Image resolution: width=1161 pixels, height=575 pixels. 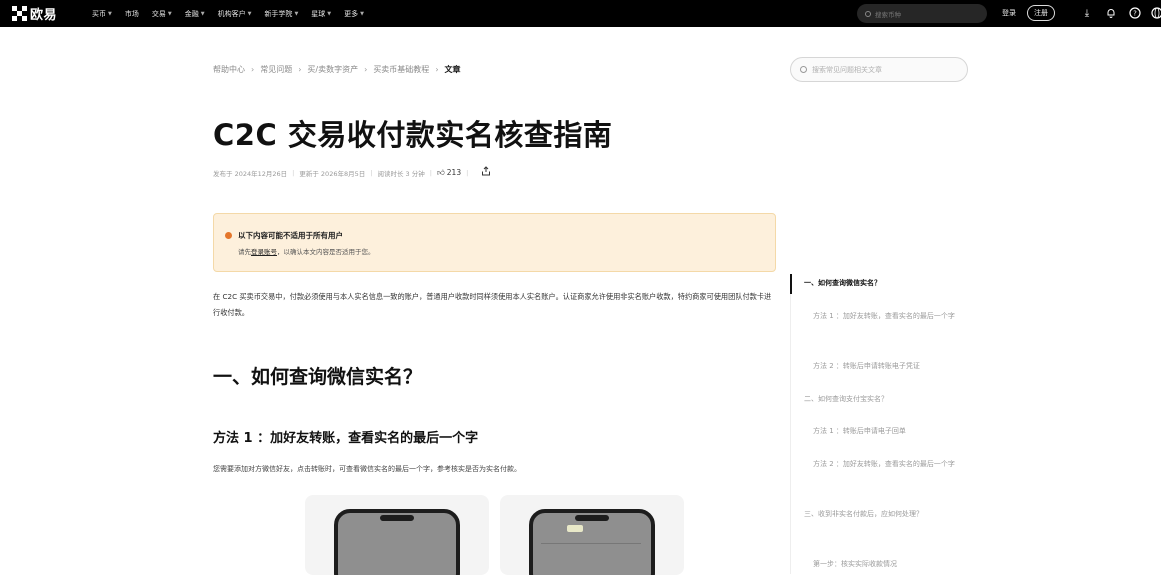 What do you see at coordinates (276, 69) in the screenshot?
I see `breadcrumb-item: 常见问题` at bounding box center [276, 69].